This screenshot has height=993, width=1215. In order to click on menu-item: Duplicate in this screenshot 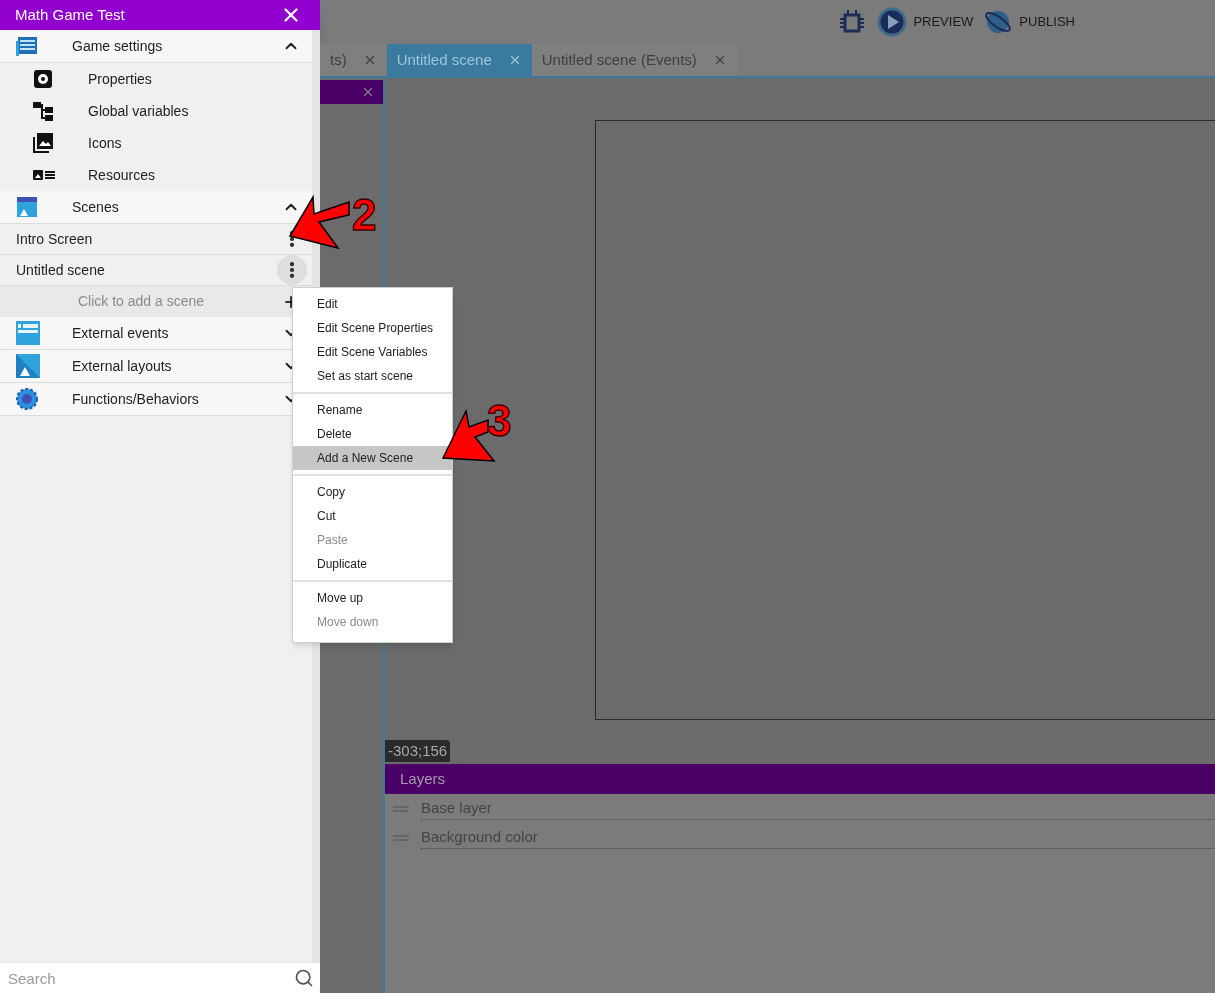, I will do `click(372, 564)`.